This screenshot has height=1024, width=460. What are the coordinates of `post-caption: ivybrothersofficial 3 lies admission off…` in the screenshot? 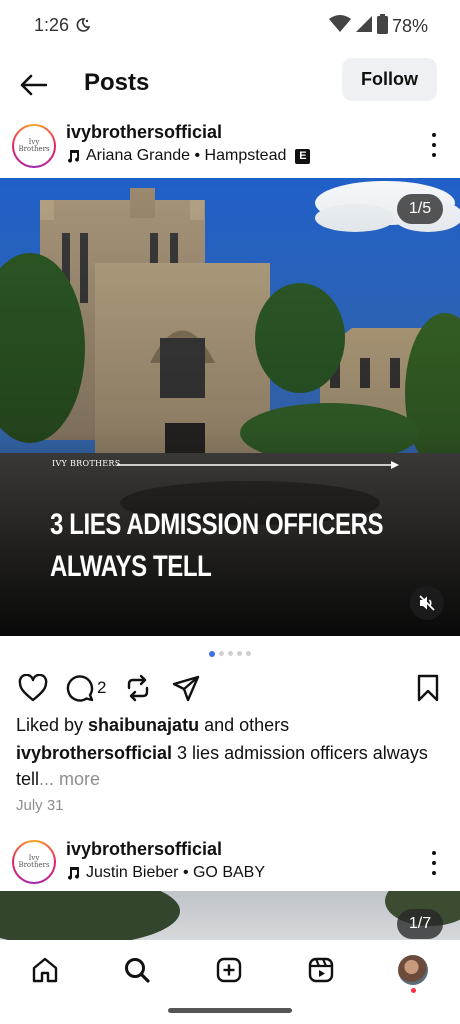 It's located at (226, 766).